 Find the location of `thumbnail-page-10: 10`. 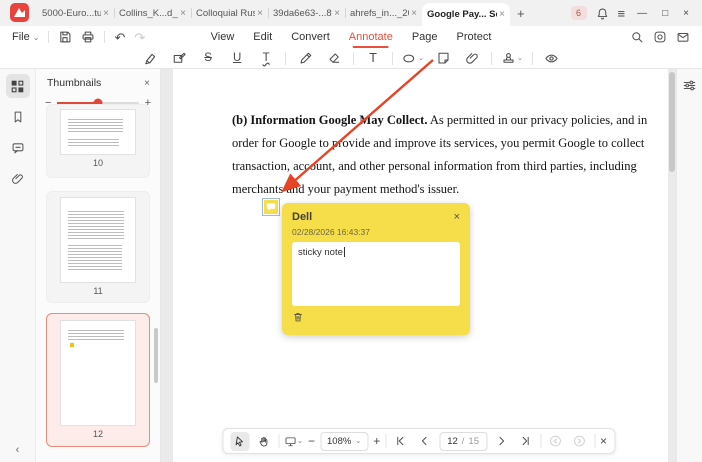

thumbnail-page-10: 10 is located at coordinates (98, 141).